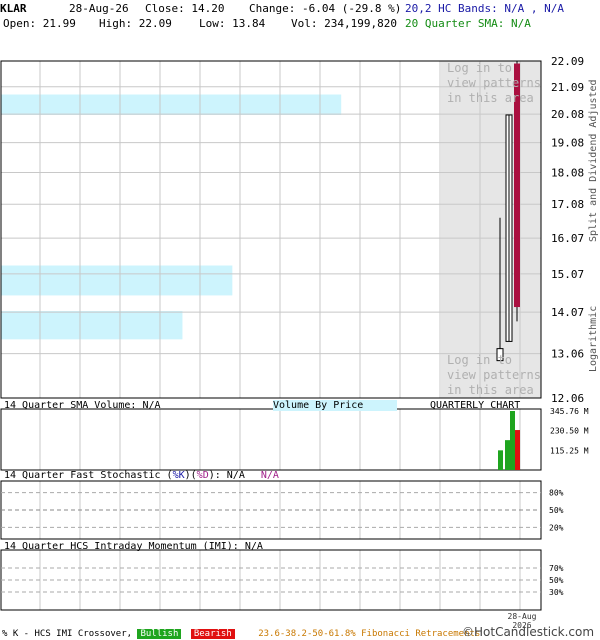  I want to click on stochastic-d-value: N/A, so click(269, 475).